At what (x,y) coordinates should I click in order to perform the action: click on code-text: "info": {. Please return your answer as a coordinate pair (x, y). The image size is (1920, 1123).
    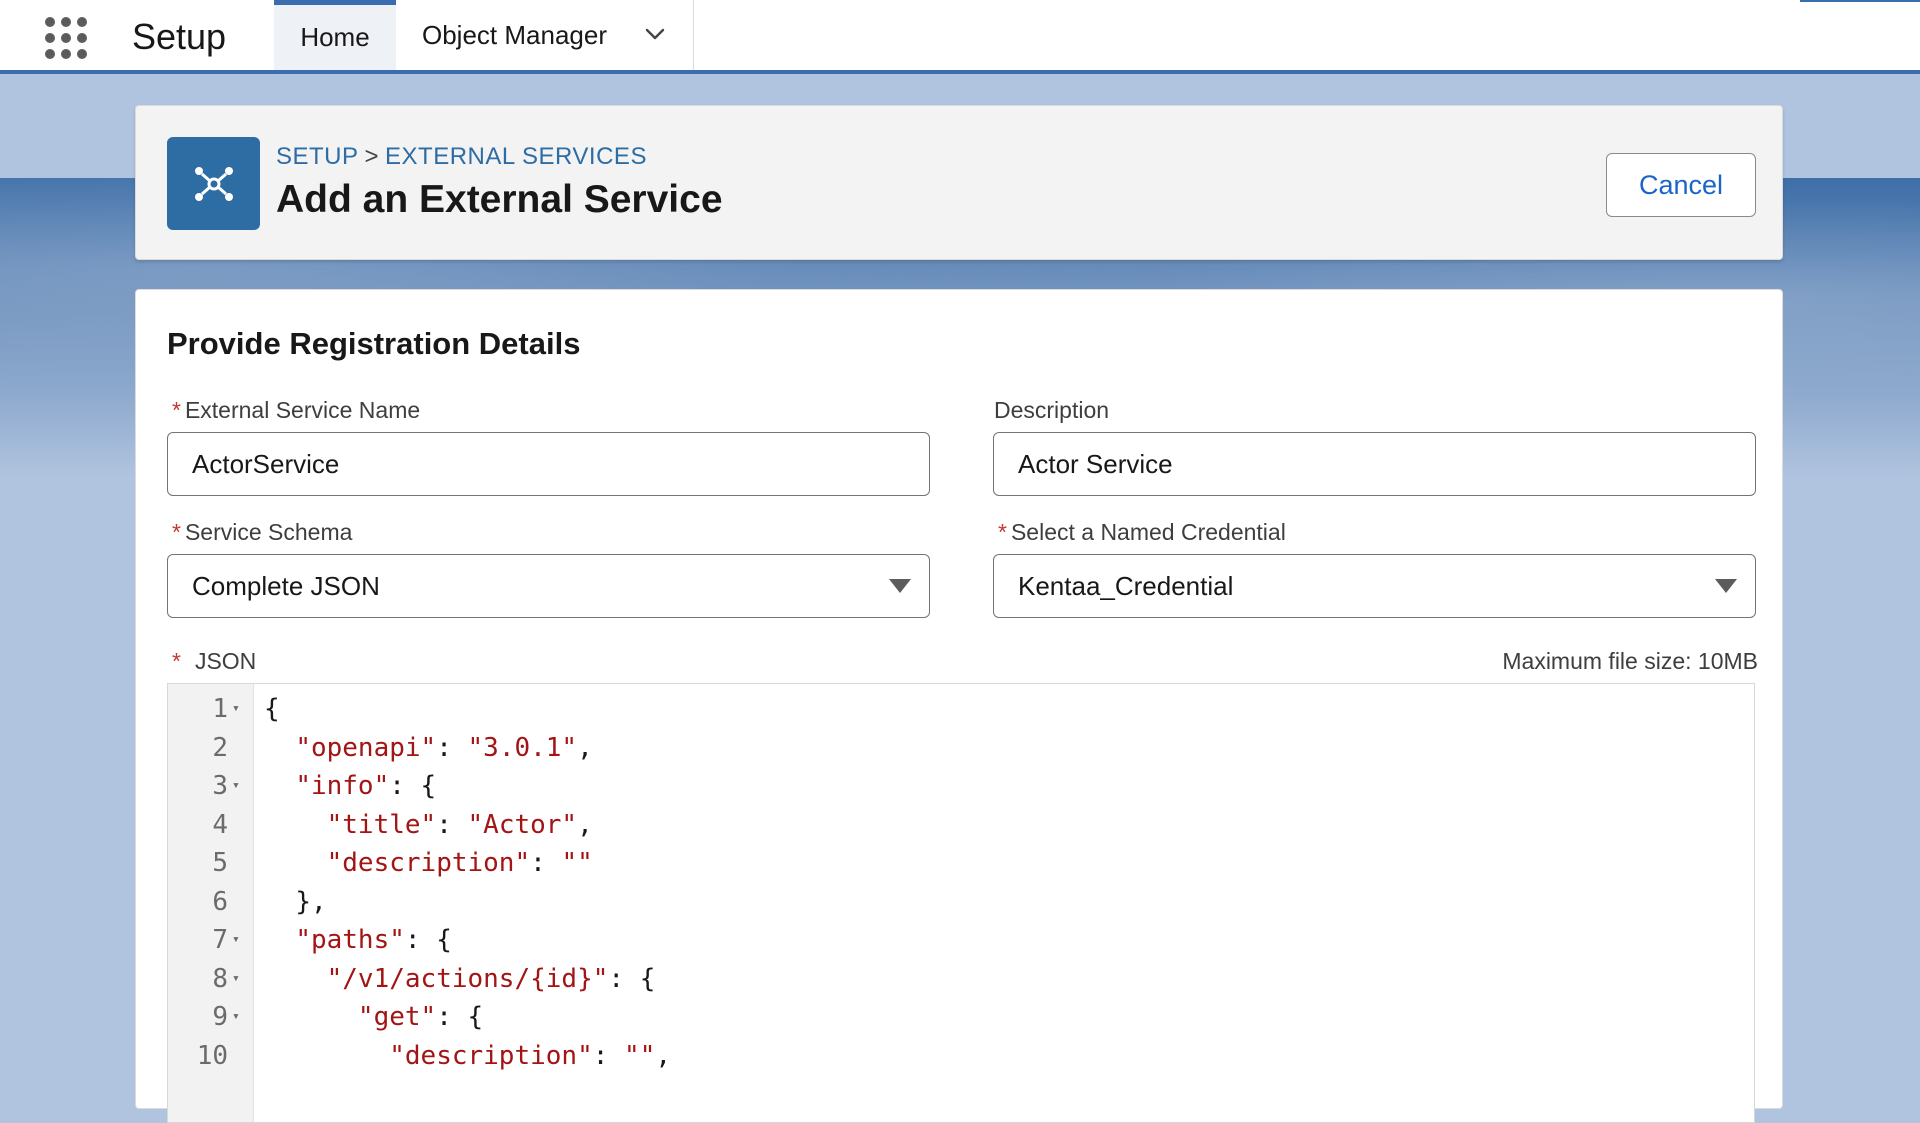
    Looking at the image, I should click on (366, 786).